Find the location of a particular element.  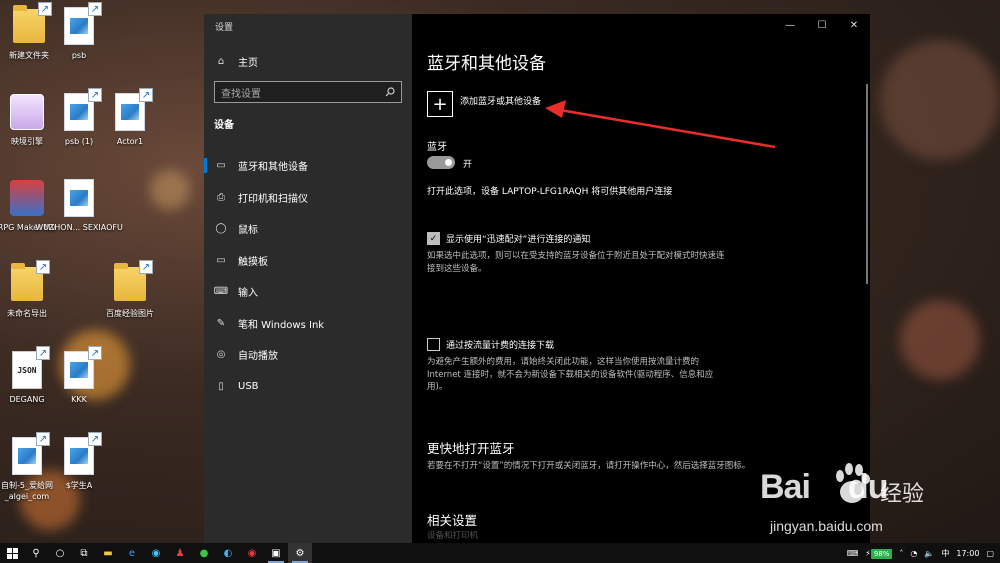

desktop-icon-label: 映境引擎 is located at coordinates (27, 141).